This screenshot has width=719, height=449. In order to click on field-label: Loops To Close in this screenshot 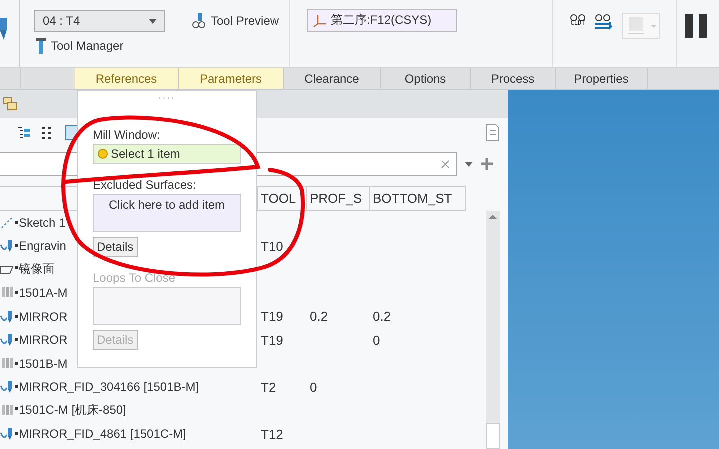, I will do `click(134, 278)`.